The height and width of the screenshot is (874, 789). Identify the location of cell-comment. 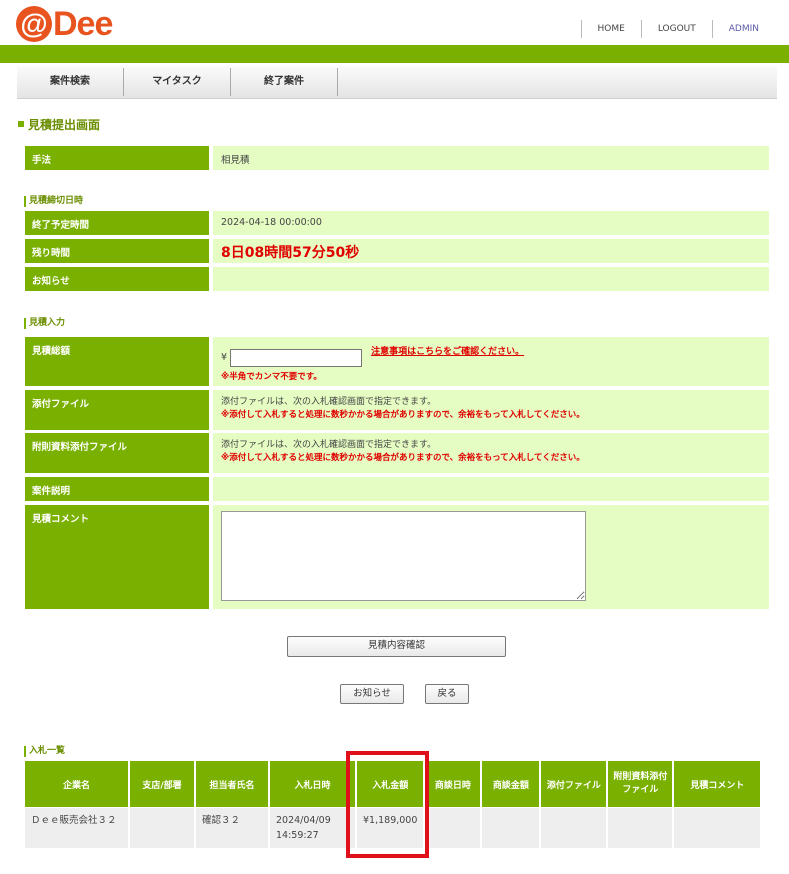
(717, 828).